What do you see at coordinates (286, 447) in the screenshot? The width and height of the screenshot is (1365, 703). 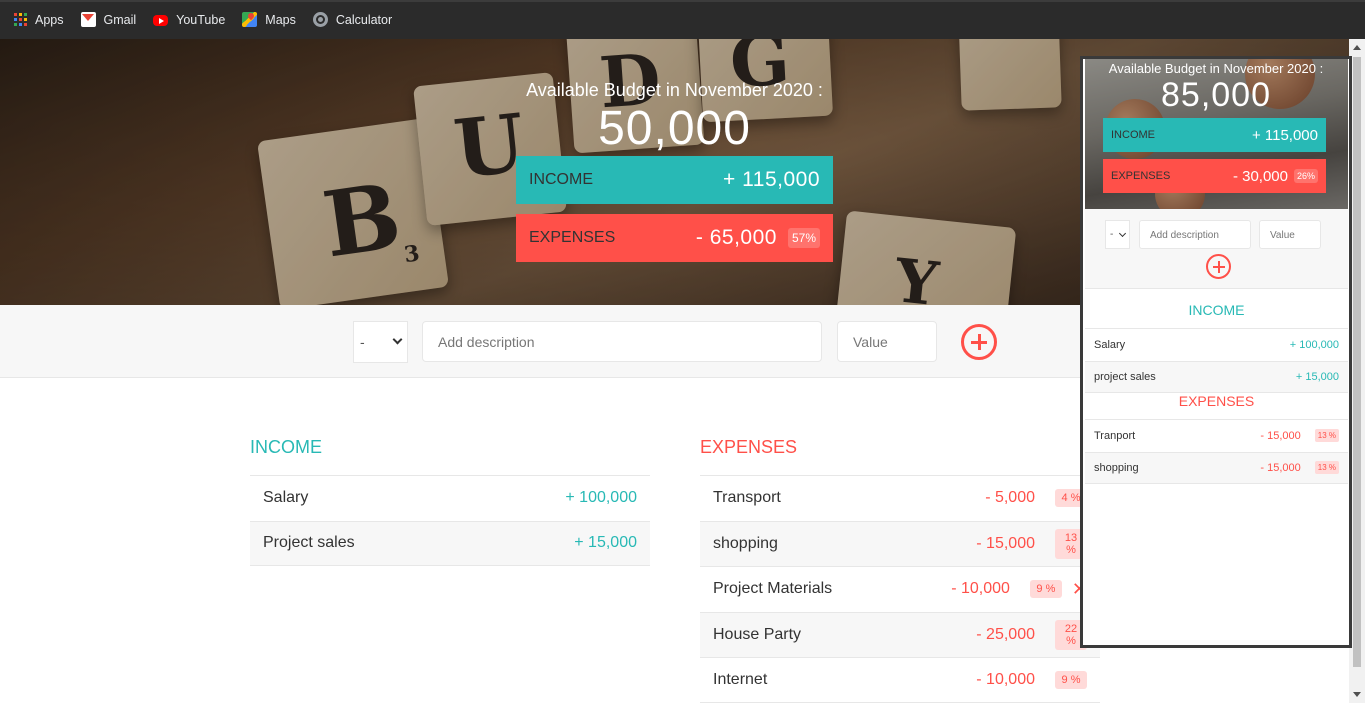 I see `income-list-title: INCOME` at bounding box center [286, 447].